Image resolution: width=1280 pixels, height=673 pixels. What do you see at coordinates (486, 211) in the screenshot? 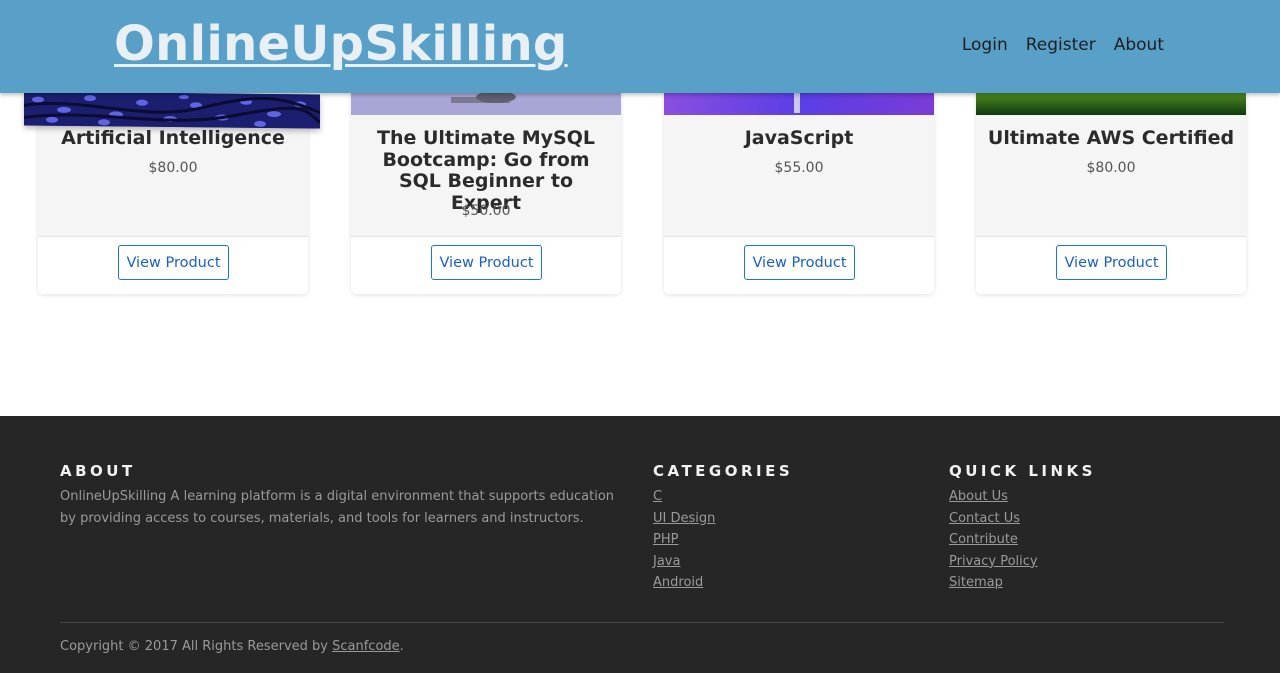
I see `product-price: $50.00` at bounding box center [486, 211].